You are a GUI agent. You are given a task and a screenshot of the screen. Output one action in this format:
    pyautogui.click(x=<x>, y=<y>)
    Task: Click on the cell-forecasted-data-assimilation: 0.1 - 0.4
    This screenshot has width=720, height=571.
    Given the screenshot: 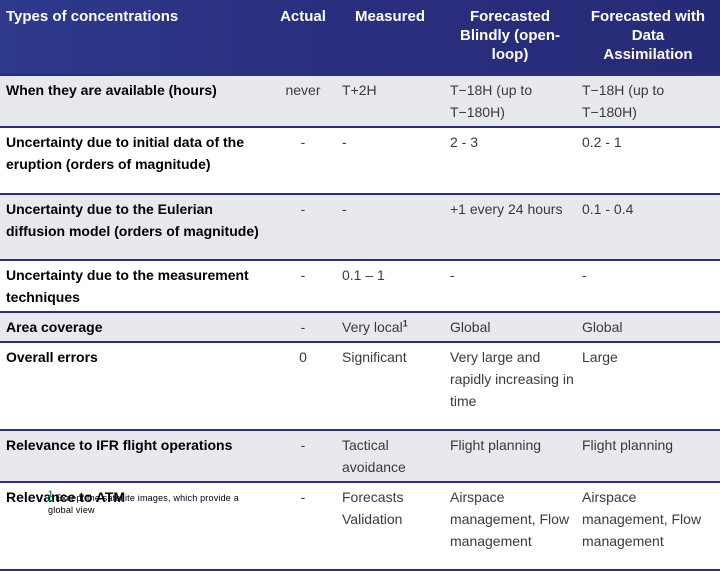 What is the action you would take?
    pyautogui.click(x=608, y=209)
    